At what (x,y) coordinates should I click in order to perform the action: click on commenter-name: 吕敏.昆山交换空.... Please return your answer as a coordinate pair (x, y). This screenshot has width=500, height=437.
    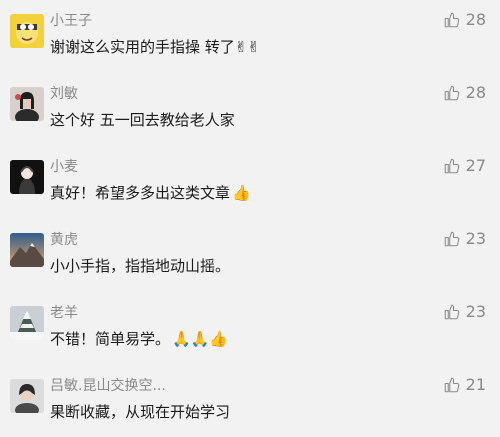
    Looking at the image, I should click on (108, 385).